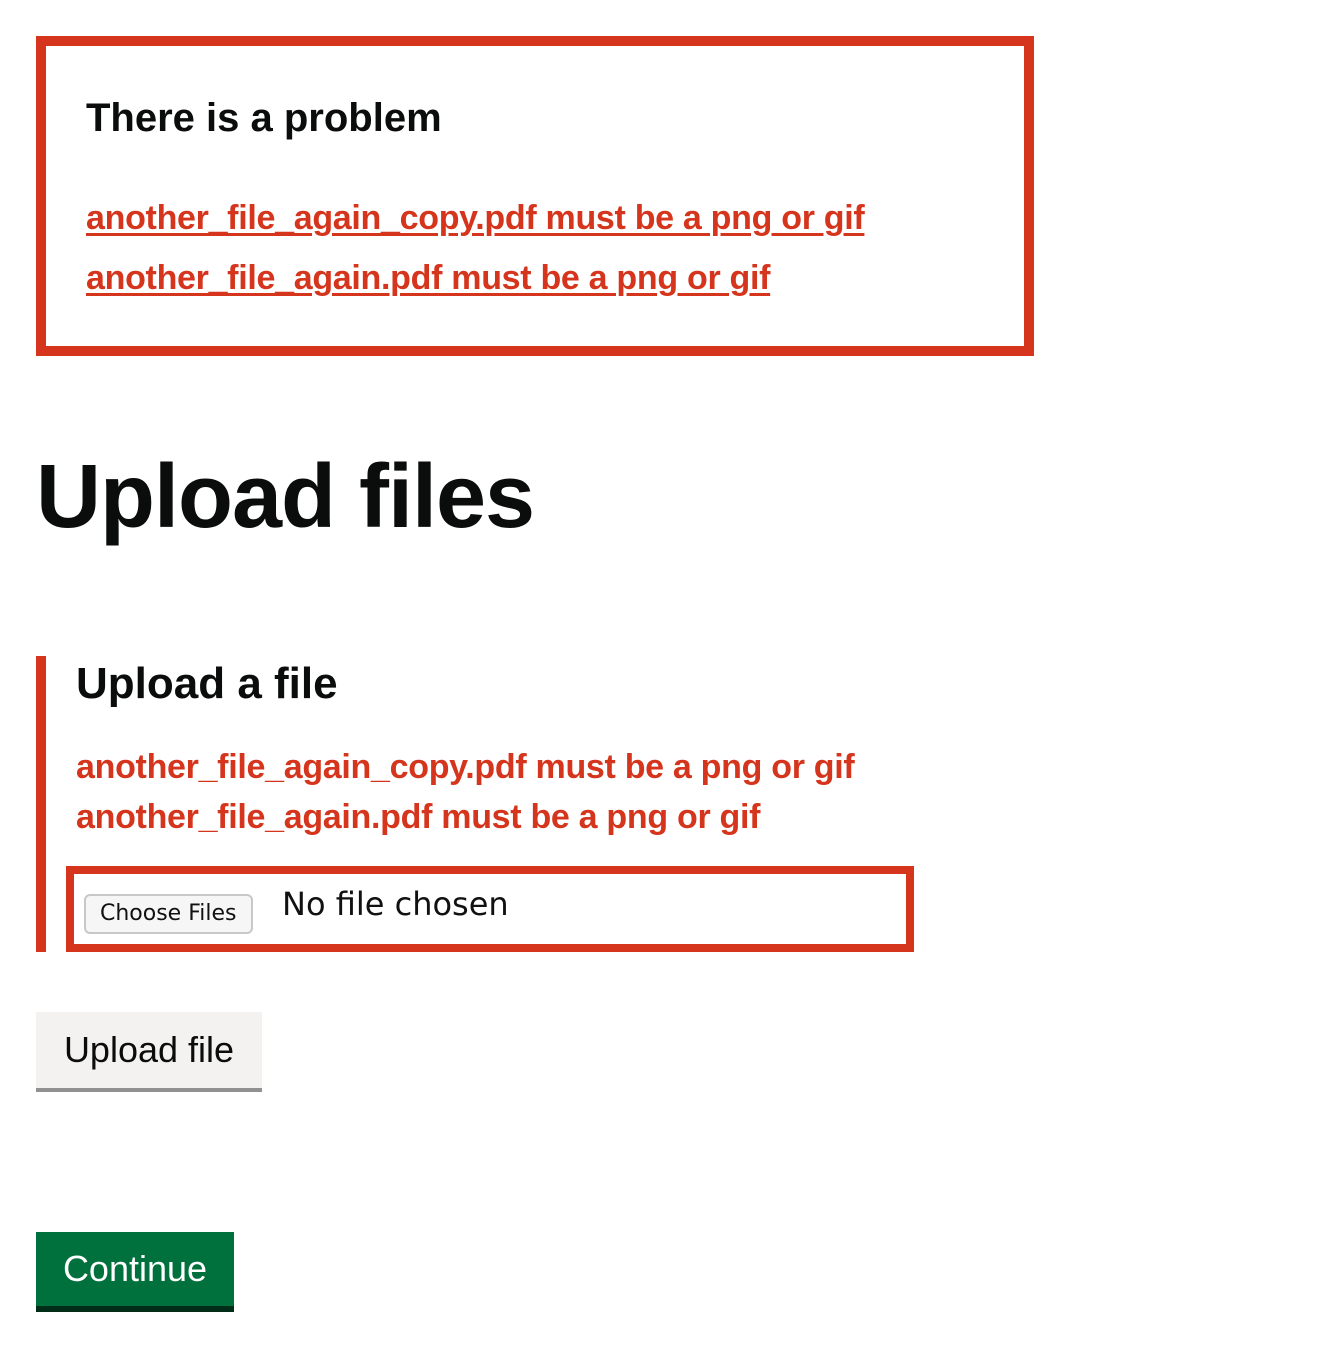 This screenshot has height=1366, width=1332. I want to click on choose-files-button: Choose Files, so click(168, 914).